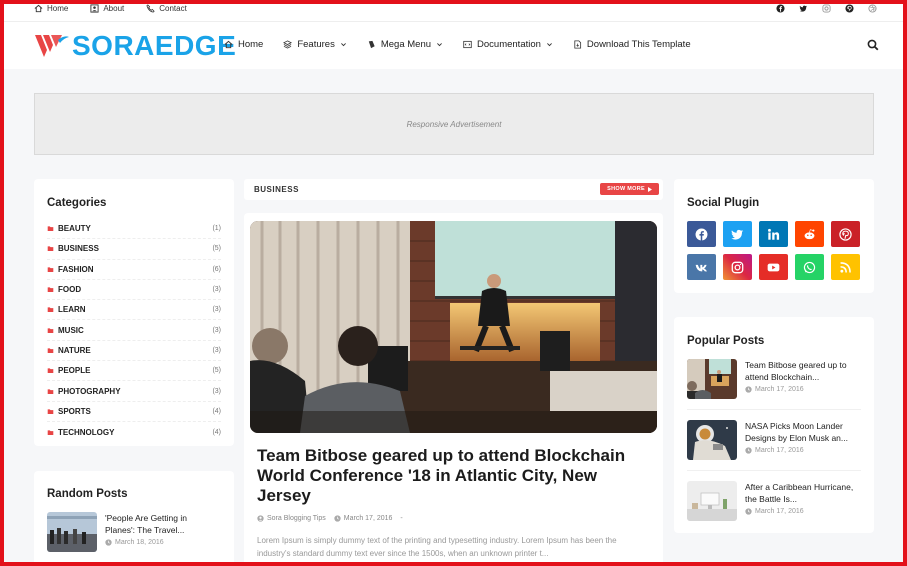 The height and width of the screenshot is (566, 907). What do you see at coordinates (114, 8) in the screenshot?
I see `top-link-label: About` at bounding box center [114, 8].